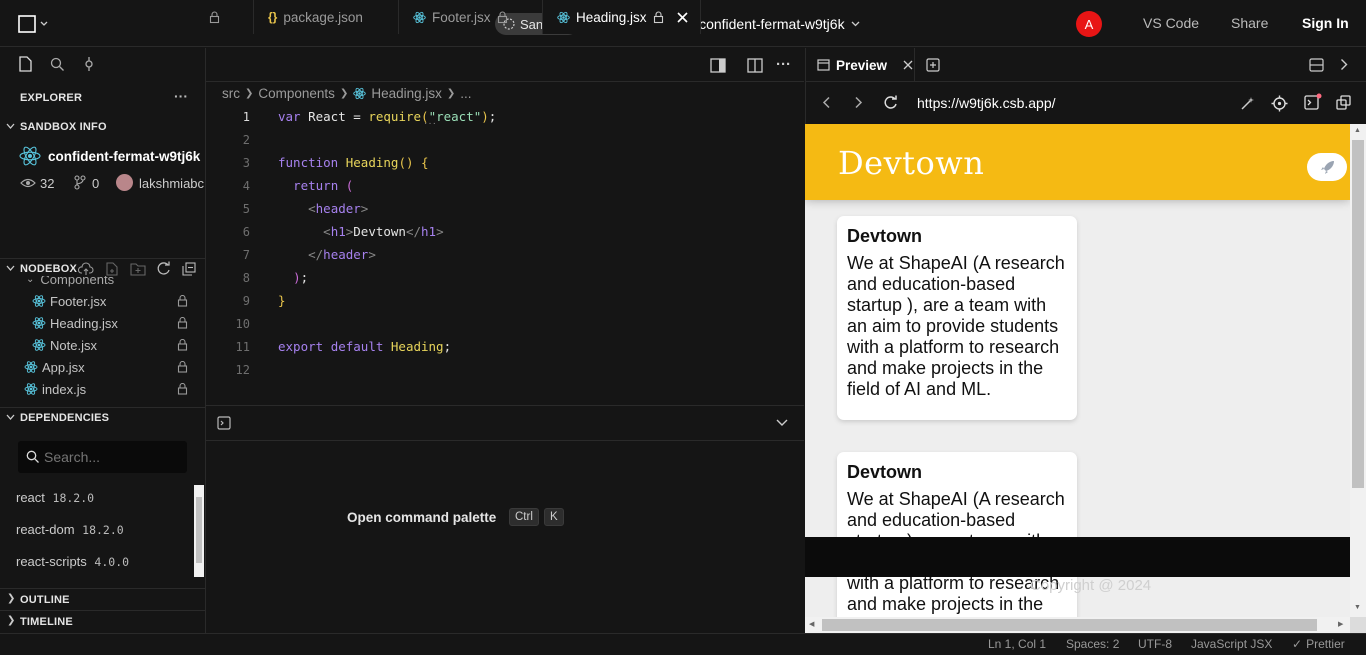 The image size is (1366, 655). What do you see at coordinates (1089, 24) in the screenshot?
I see `user-avatar: A` at bounding box center [1089, 24].